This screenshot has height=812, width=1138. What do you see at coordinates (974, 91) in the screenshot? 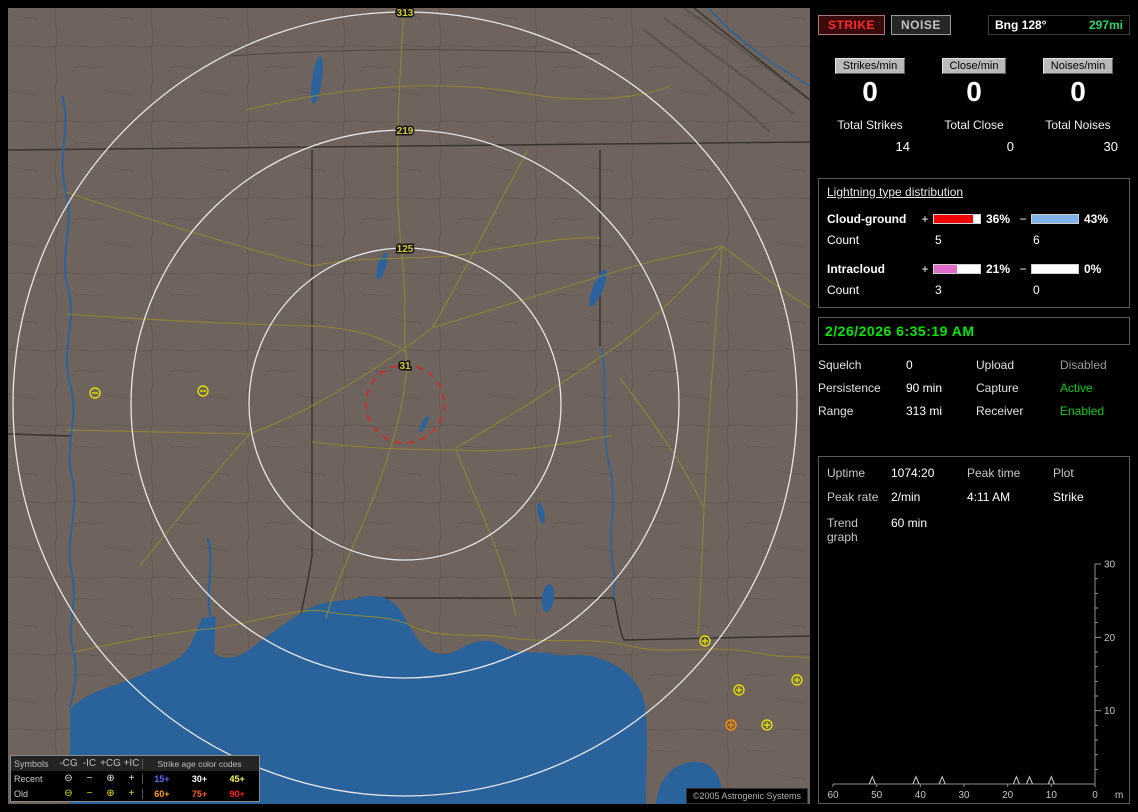
I see `close-per-min-value: 0` at bounding box center [974, 91].